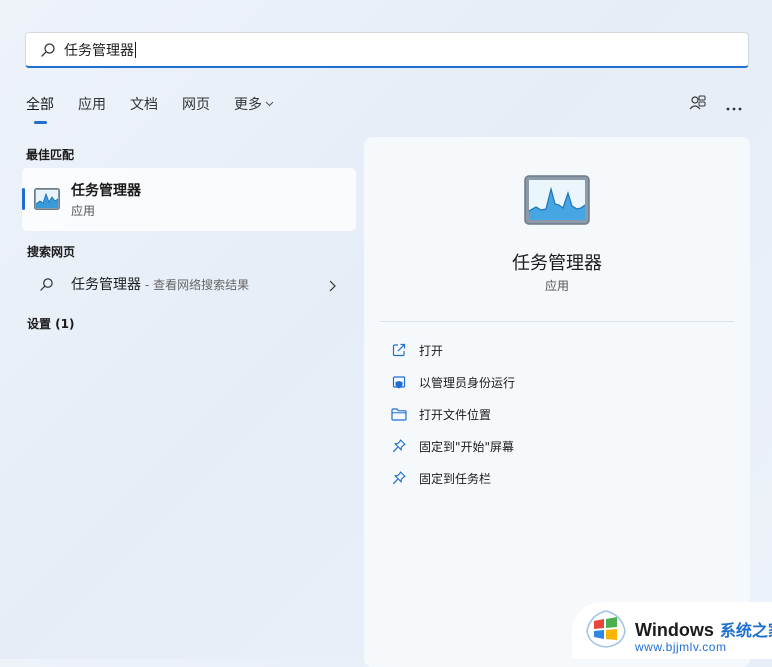  What do you see at coordinates (557, 321) in the screenshot?
I see `divider` at bounding box center [557, 321].